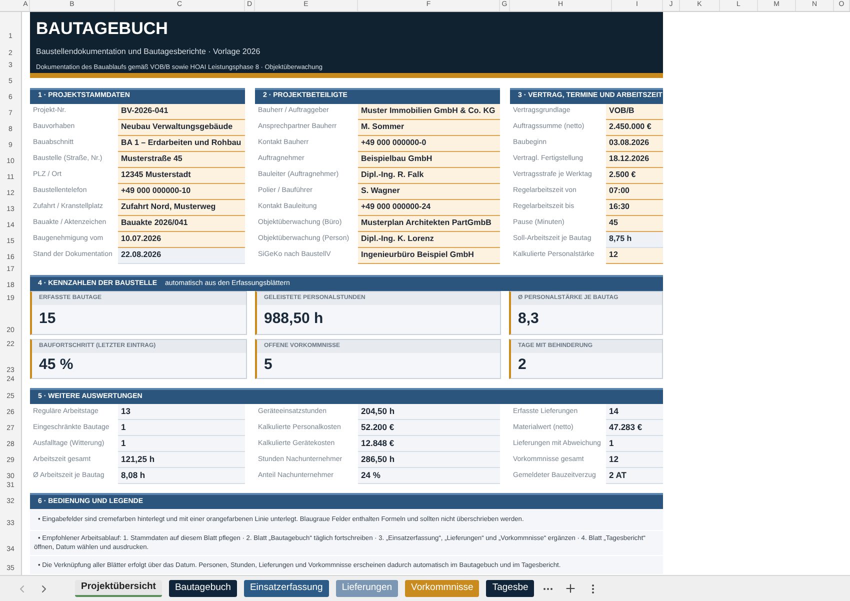  Describe the element at coordinates (634, 160) in the screenshot. I see `field-value: 18.12.2026` at that location.